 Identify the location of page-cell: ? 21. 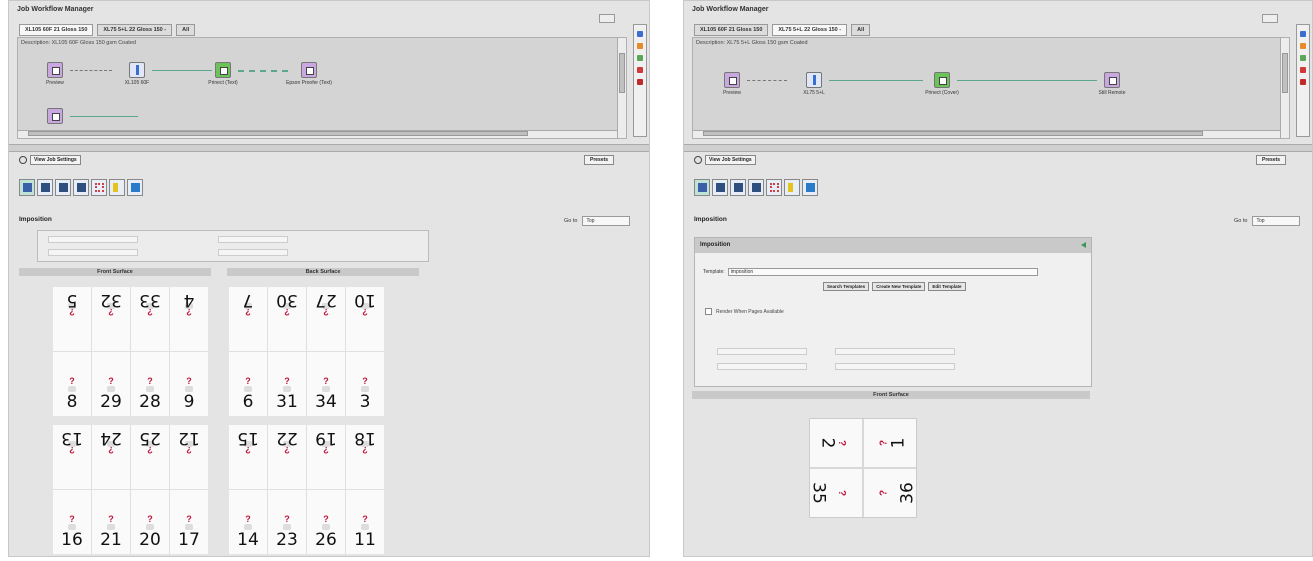
(111, 522).